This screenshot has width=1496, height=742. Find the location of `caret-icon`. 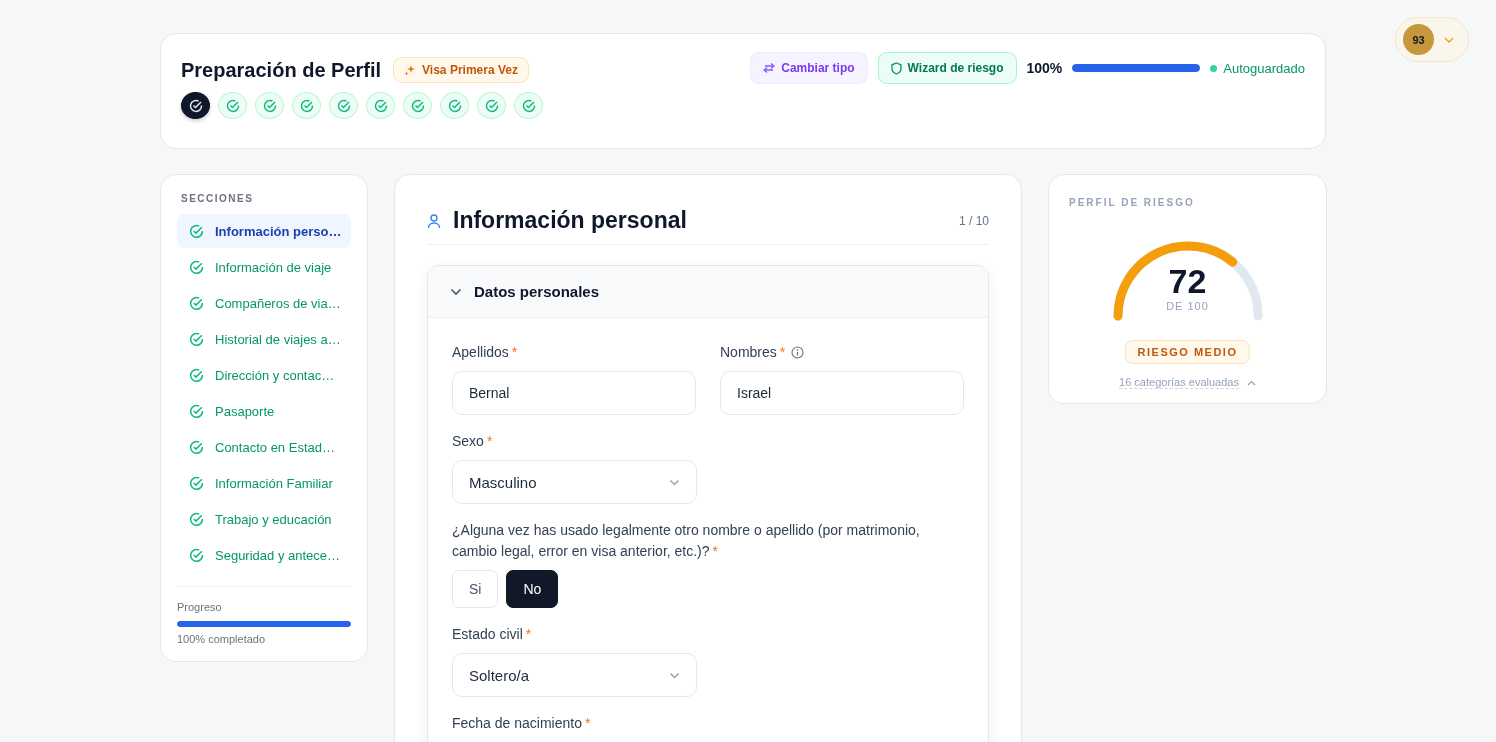

caret-icon is located at coordinates (1449, 39).